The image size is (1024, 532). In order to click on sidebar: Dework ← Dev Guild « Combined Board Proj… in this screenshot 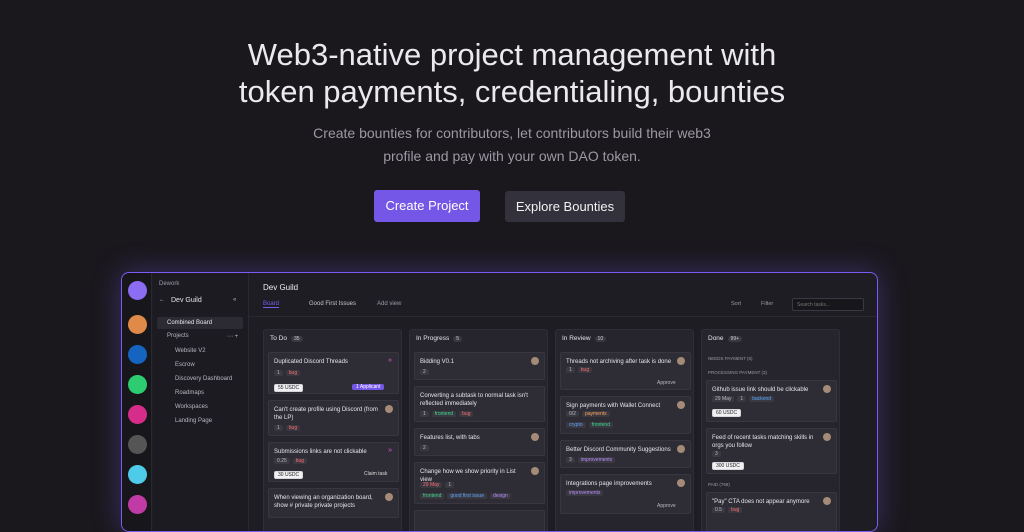, I will do `click(201, 402)`.